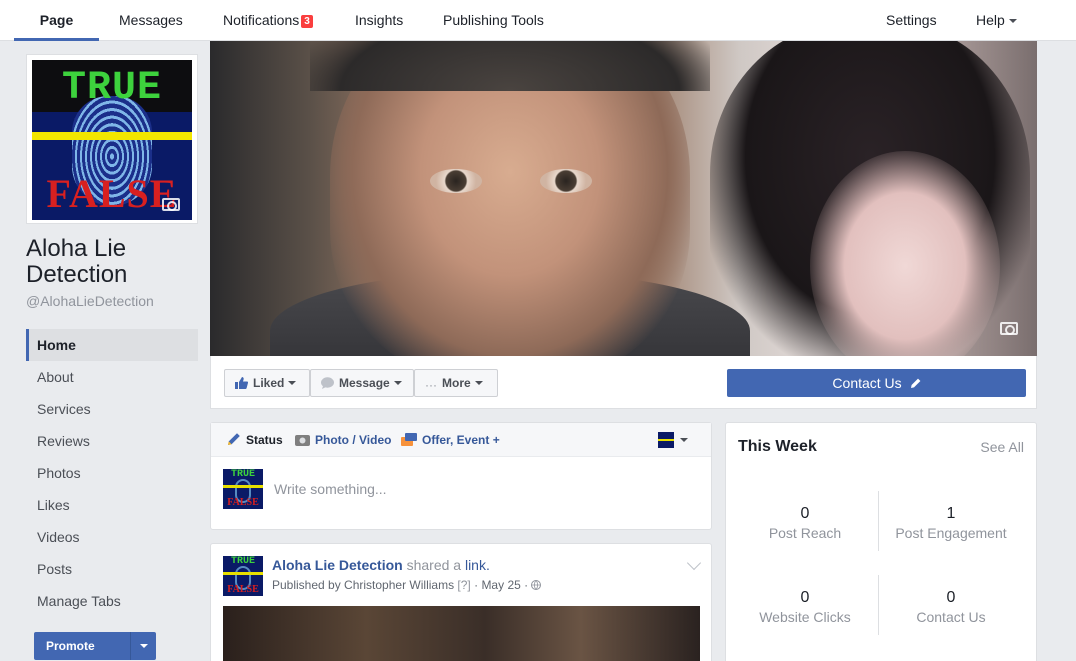 The height and width of the screenshot is (661, 1076). What do you see at coordinates (112, 136) in the screenshot?
I see `yellow-stripe` at bounding box center [112, 136].